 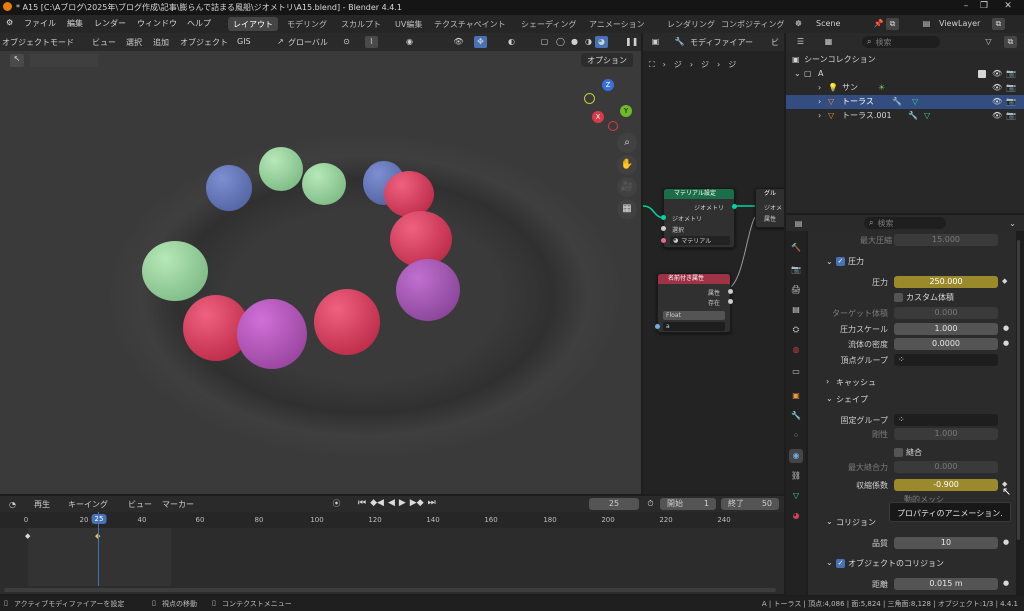 I want to click on menu-gis: GIS, so click(x=244, y=41).